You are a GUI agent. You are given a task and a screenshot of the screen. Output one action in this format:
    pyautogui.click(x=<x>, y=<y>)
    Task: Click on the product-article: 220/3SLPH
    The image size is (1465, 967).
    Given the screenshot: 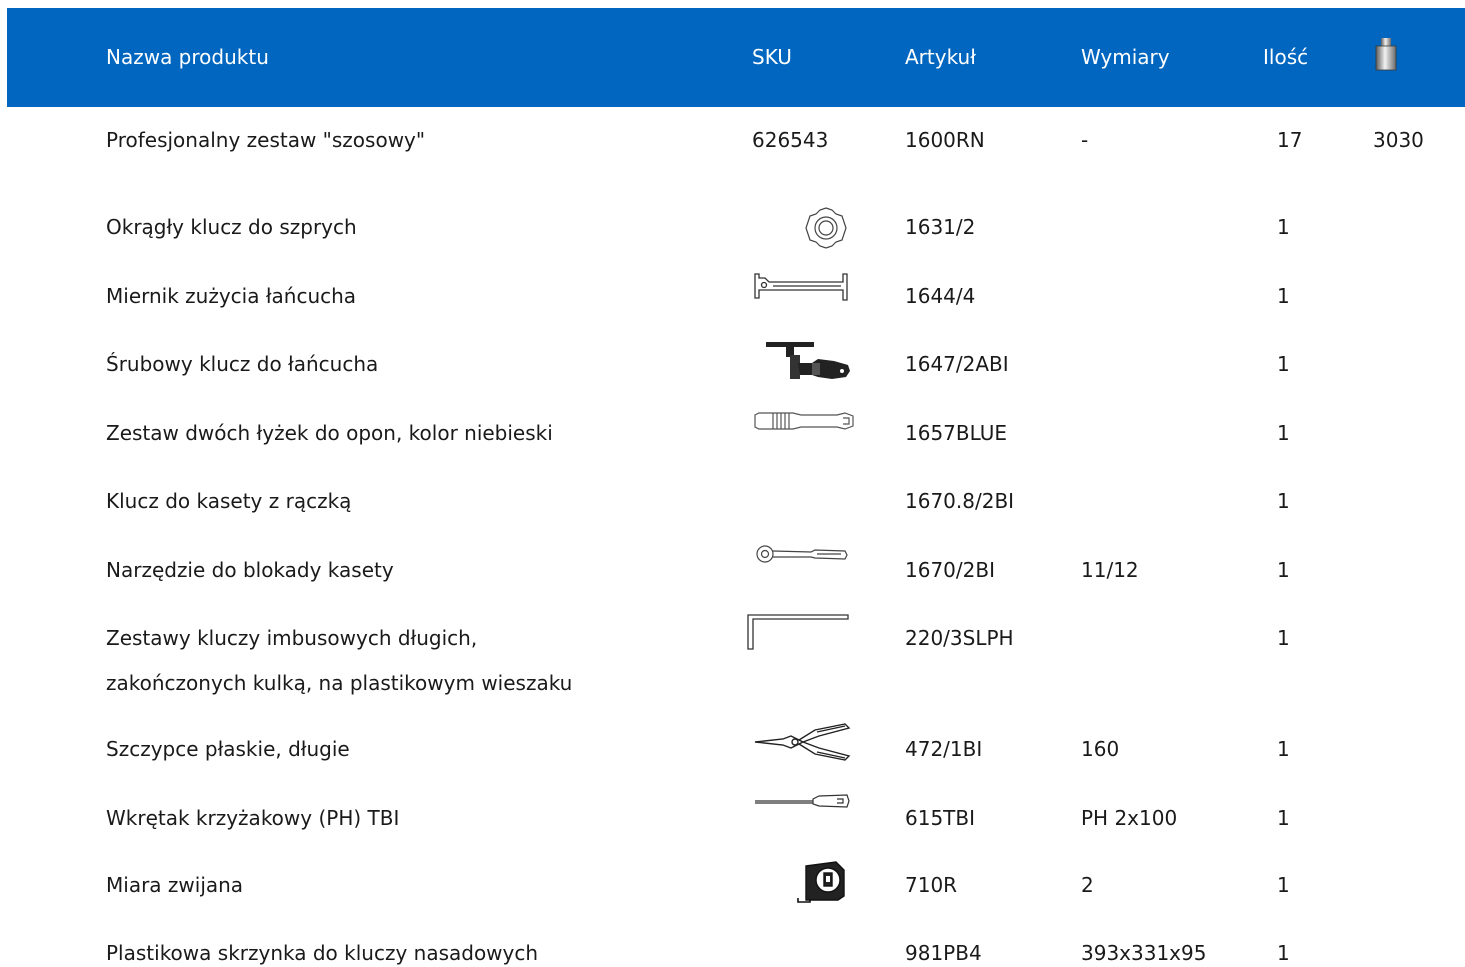 What is the action you would take?
    pyautogui.click(x=959, y=638)
    